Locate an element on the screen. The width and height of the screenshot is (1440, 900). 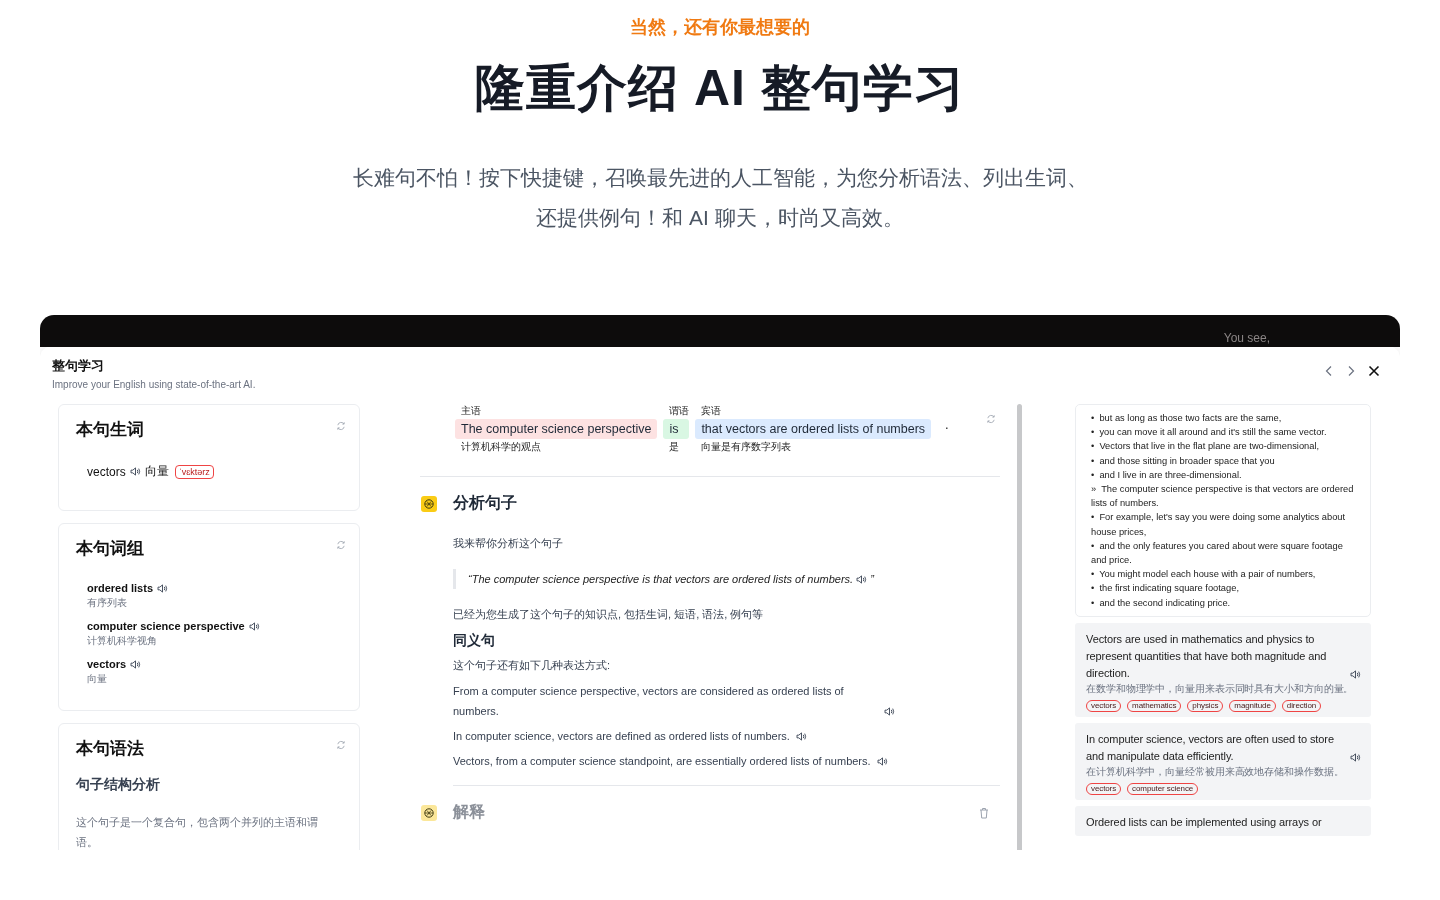
panel-subtitle: Improve your English using state-of-the-art AI. is located at coordinates (154, 384).